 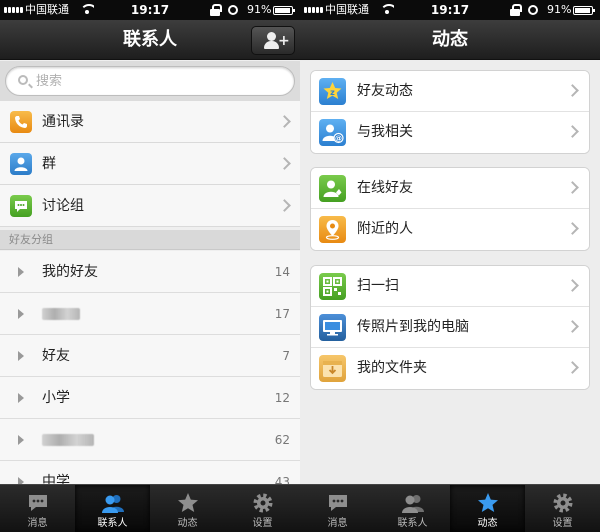 What do you see at coordinates (450, 132) in the screenshot?
I see `row-mentions: @ 与我相关` at bounding box center [450, 132].